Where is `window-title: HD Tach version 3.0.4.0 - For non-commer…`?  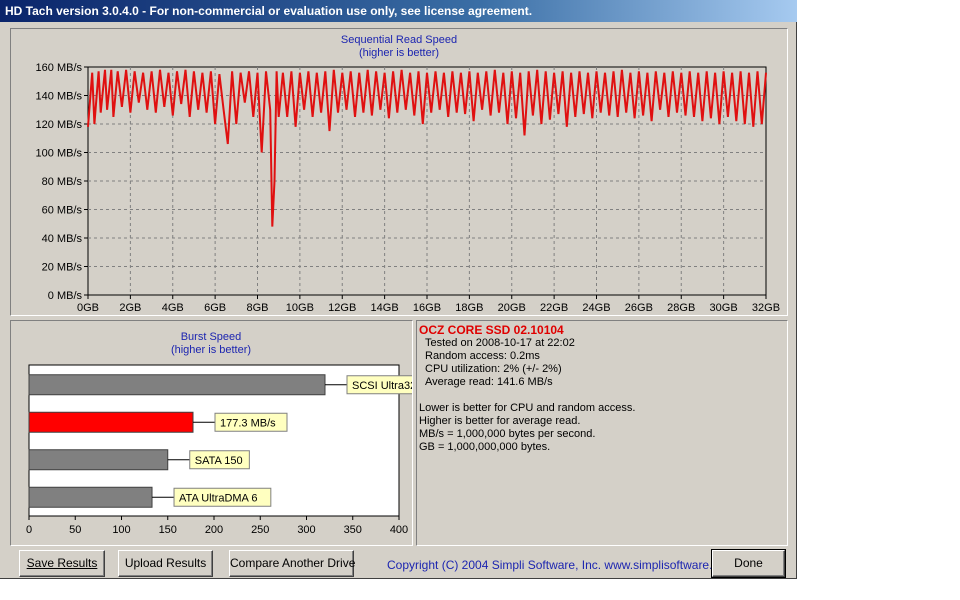
window-title: HD Tach version 3.0.4.0 - For non-commer… is located at coordinates (269, 11).